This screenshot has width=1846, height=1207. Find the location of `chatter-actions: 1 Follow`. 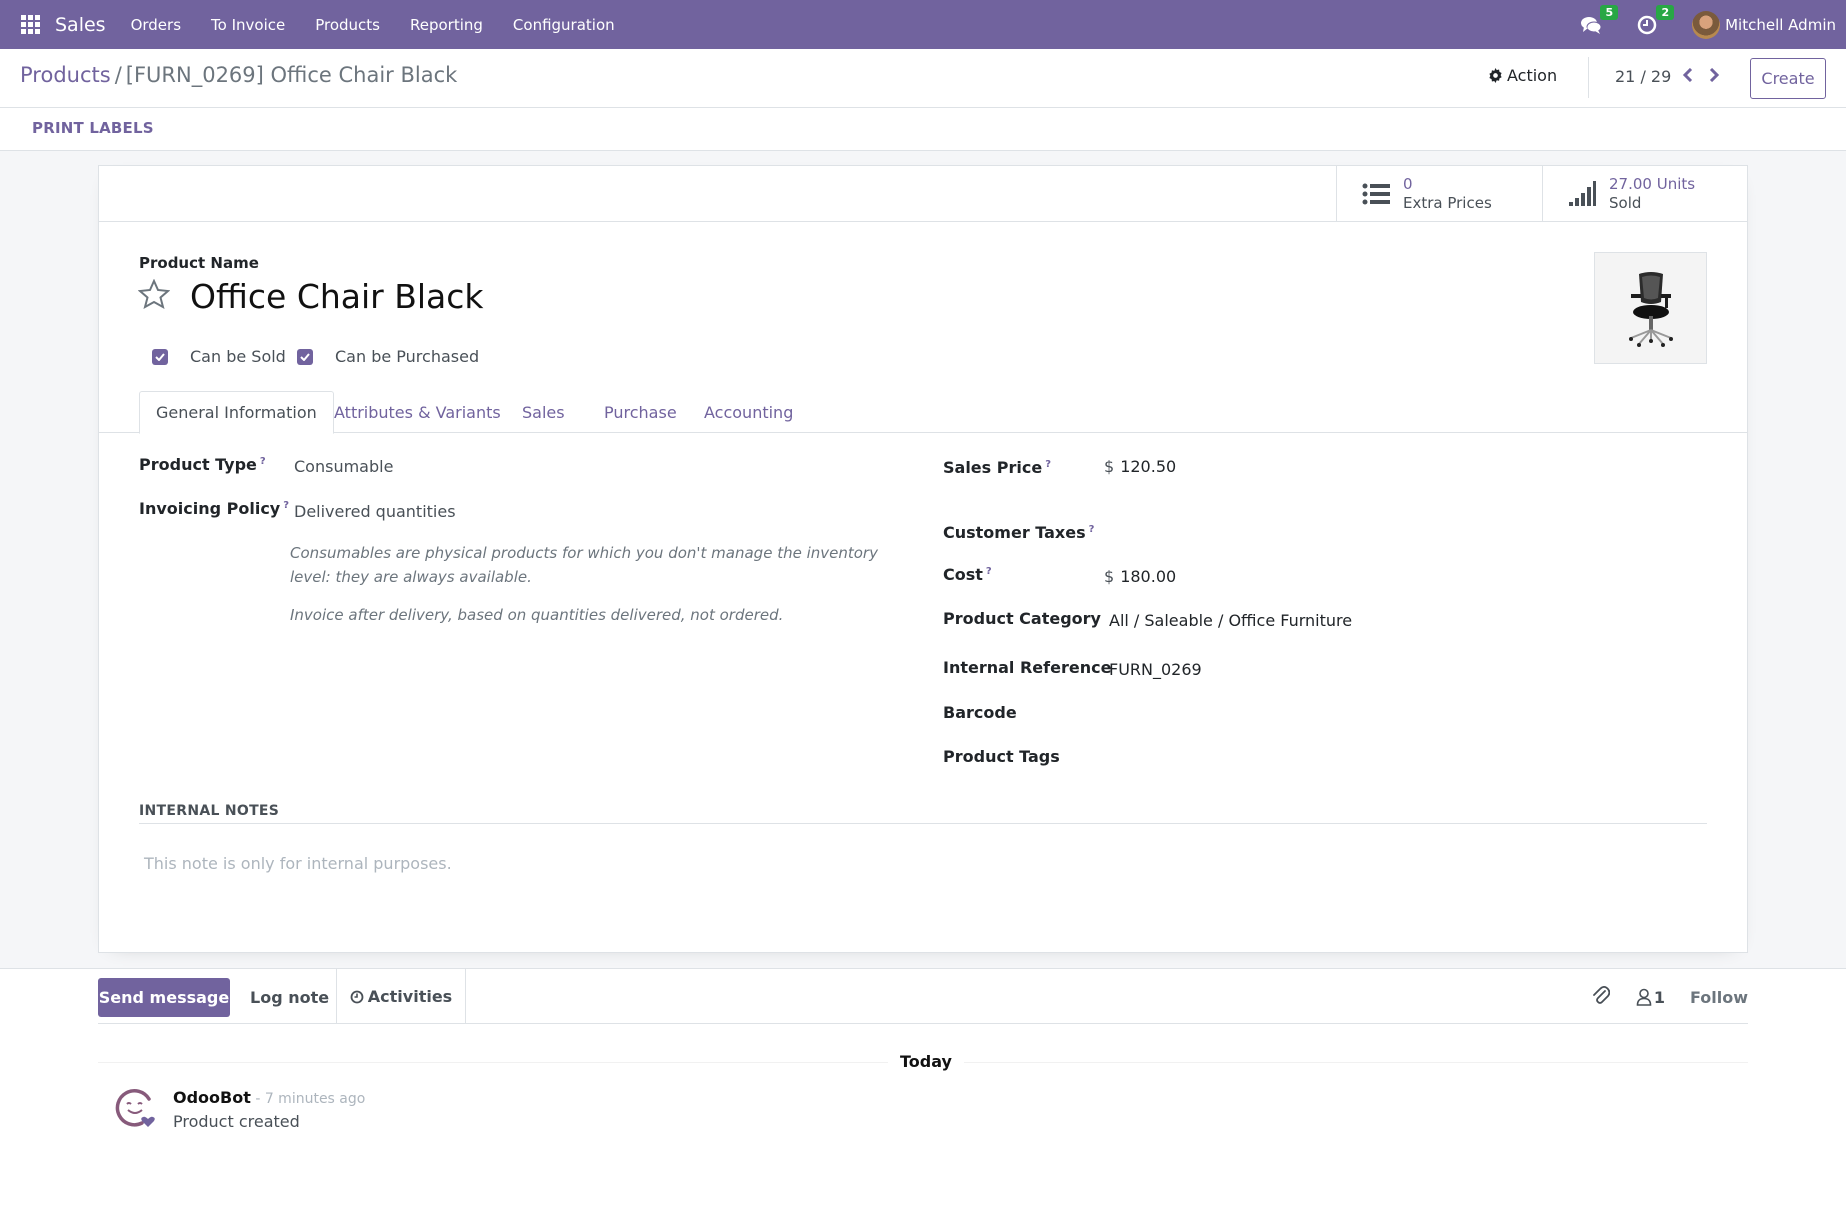

chatter-actions: 1 Follow is located at coordinates (1670, 997).